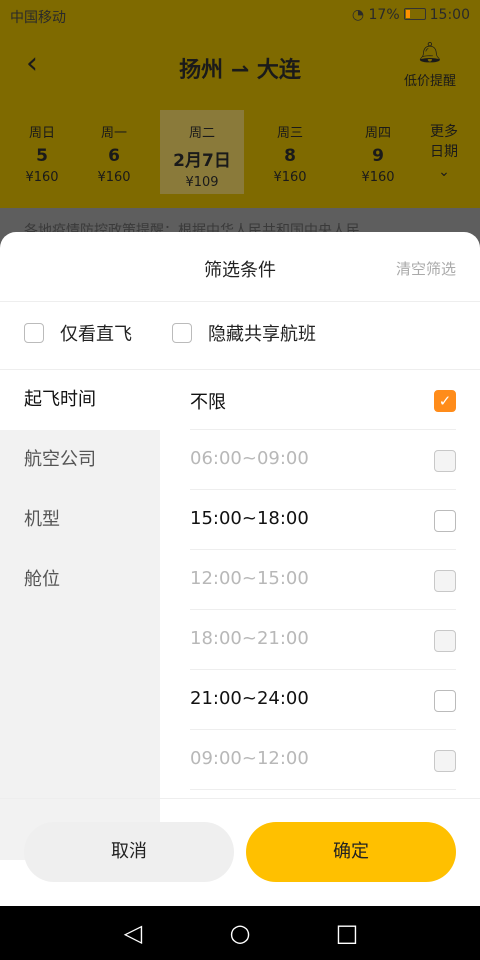 The height and width of the screenshot is (960, 480). I want to click on nav-back-icon: ◁, so click(133, 933).